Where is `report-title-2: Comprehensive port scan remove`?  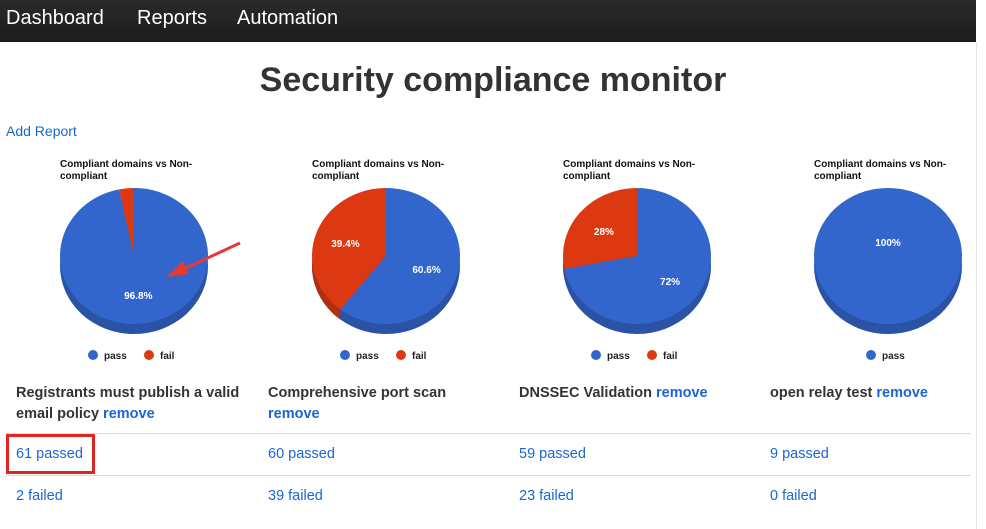
report-title-2: Comprehensive port scan remove is located at coordinates (388, 404).